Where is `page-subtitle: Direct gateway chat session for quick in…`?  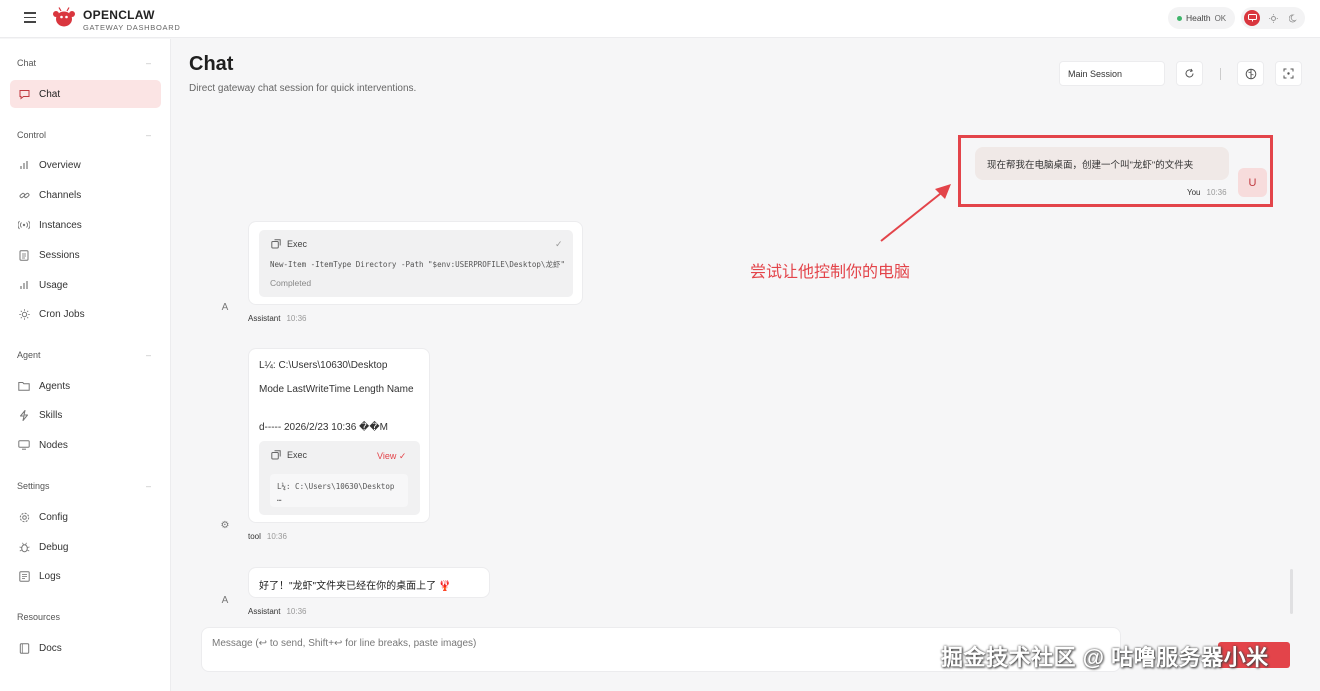
page-subtitle: Direct gateway chat session for quick in… is located at coordinates (303, 88).